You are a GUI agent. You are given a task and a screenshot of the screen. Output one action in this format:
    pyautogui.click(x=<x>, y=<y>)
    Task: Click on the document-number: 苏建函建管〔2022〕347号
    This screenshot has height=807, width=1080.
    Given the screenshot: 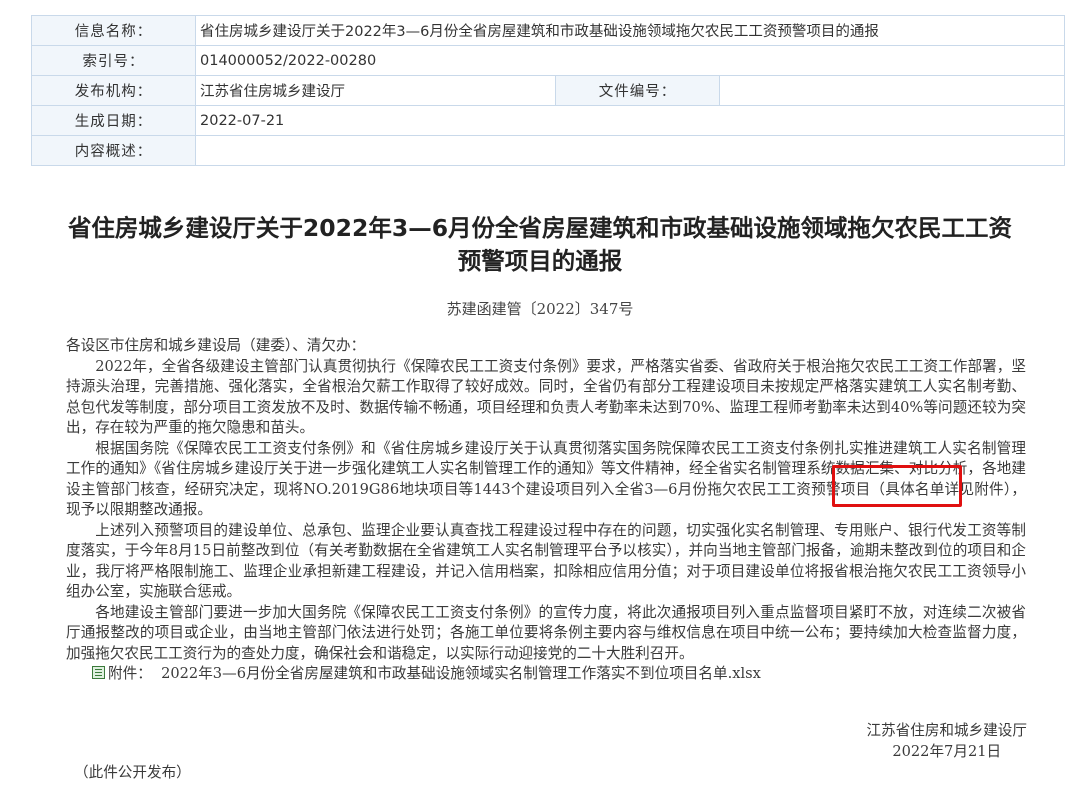 What is the action you would take?
    pyautogui.click(x=540, y=309)
    